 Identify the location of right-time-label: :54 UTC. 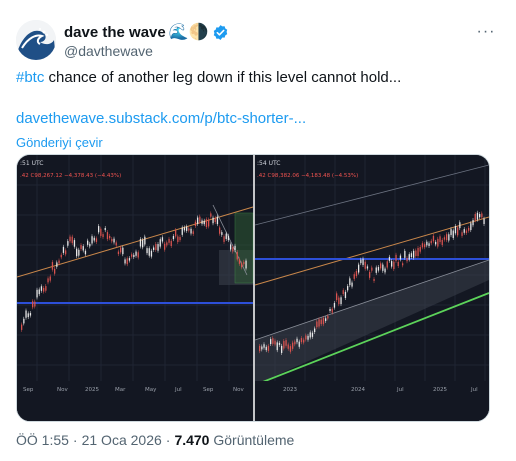
(268, 163).